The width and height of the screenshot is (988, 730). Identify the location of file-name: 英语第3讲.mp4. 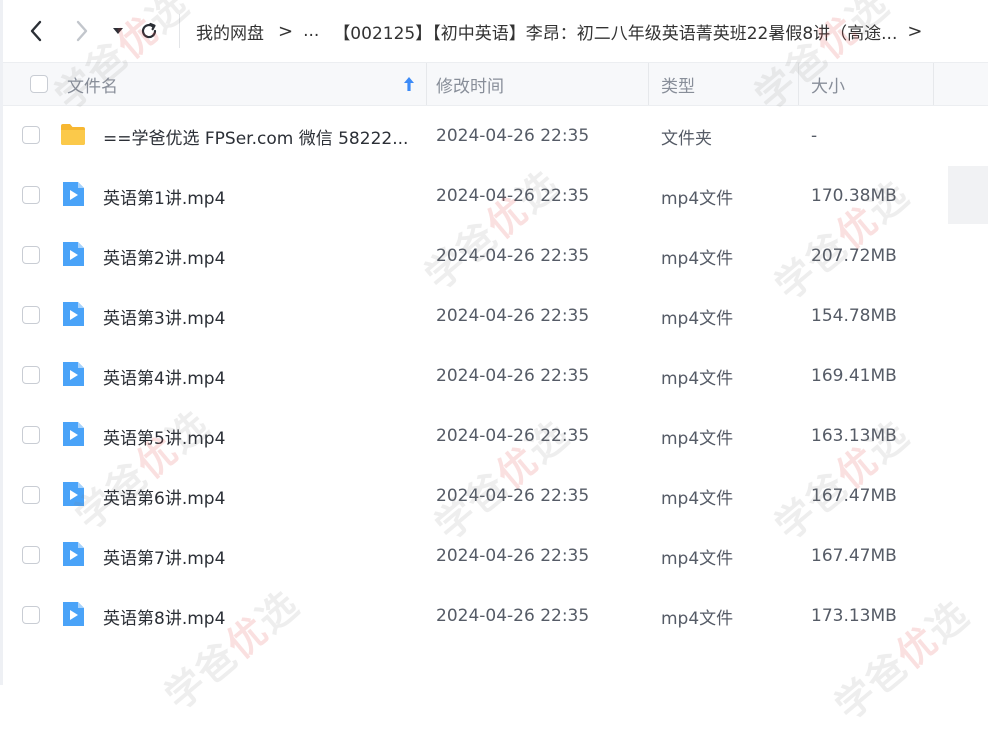
(164, 316).